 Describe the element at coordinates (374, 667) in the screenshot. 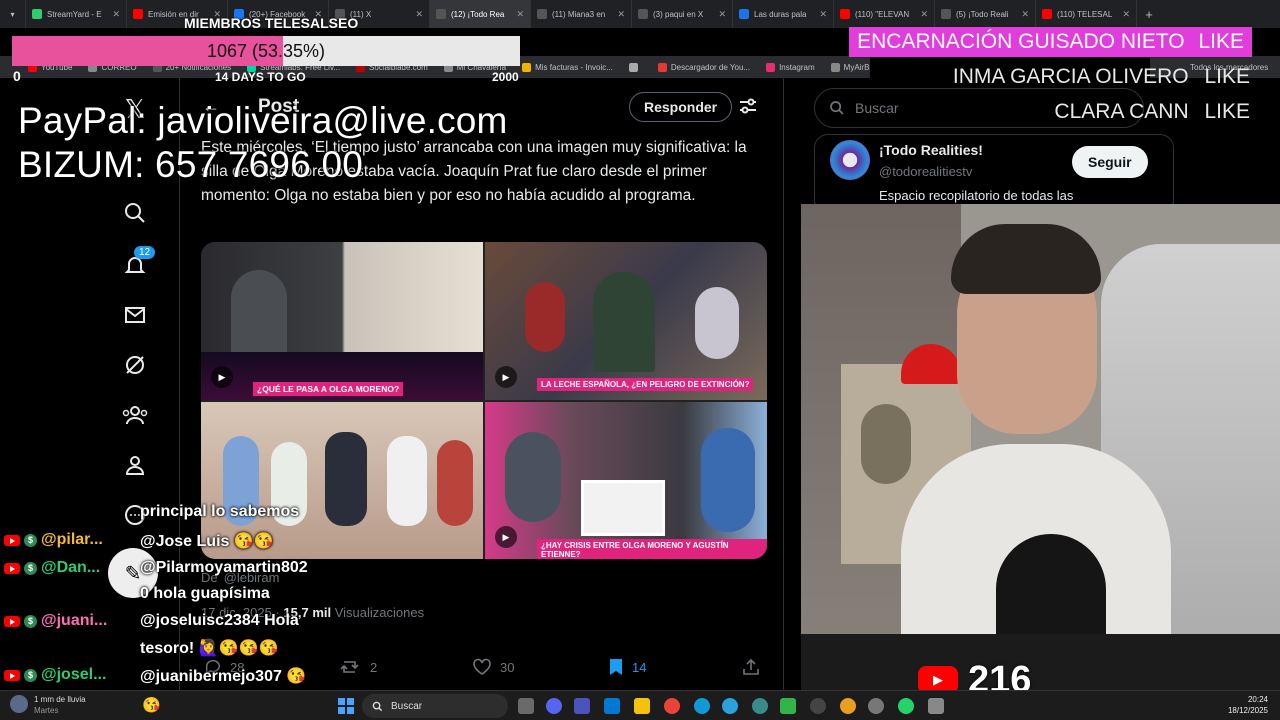

I see `repost-count: 2` at that location.